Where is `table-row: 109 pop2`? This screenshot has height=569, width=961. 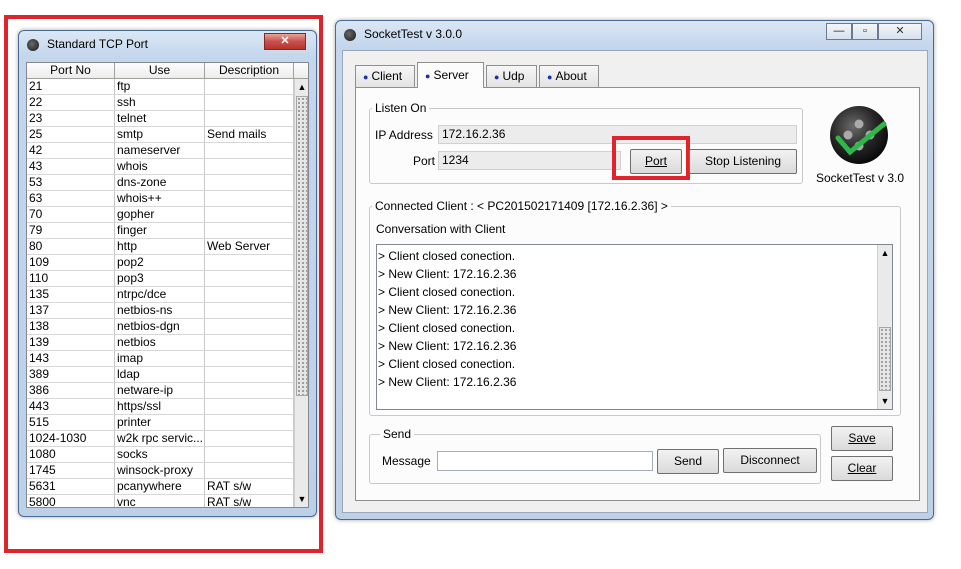
table-row: 109 pop2 is located at coordinates (160, 263).